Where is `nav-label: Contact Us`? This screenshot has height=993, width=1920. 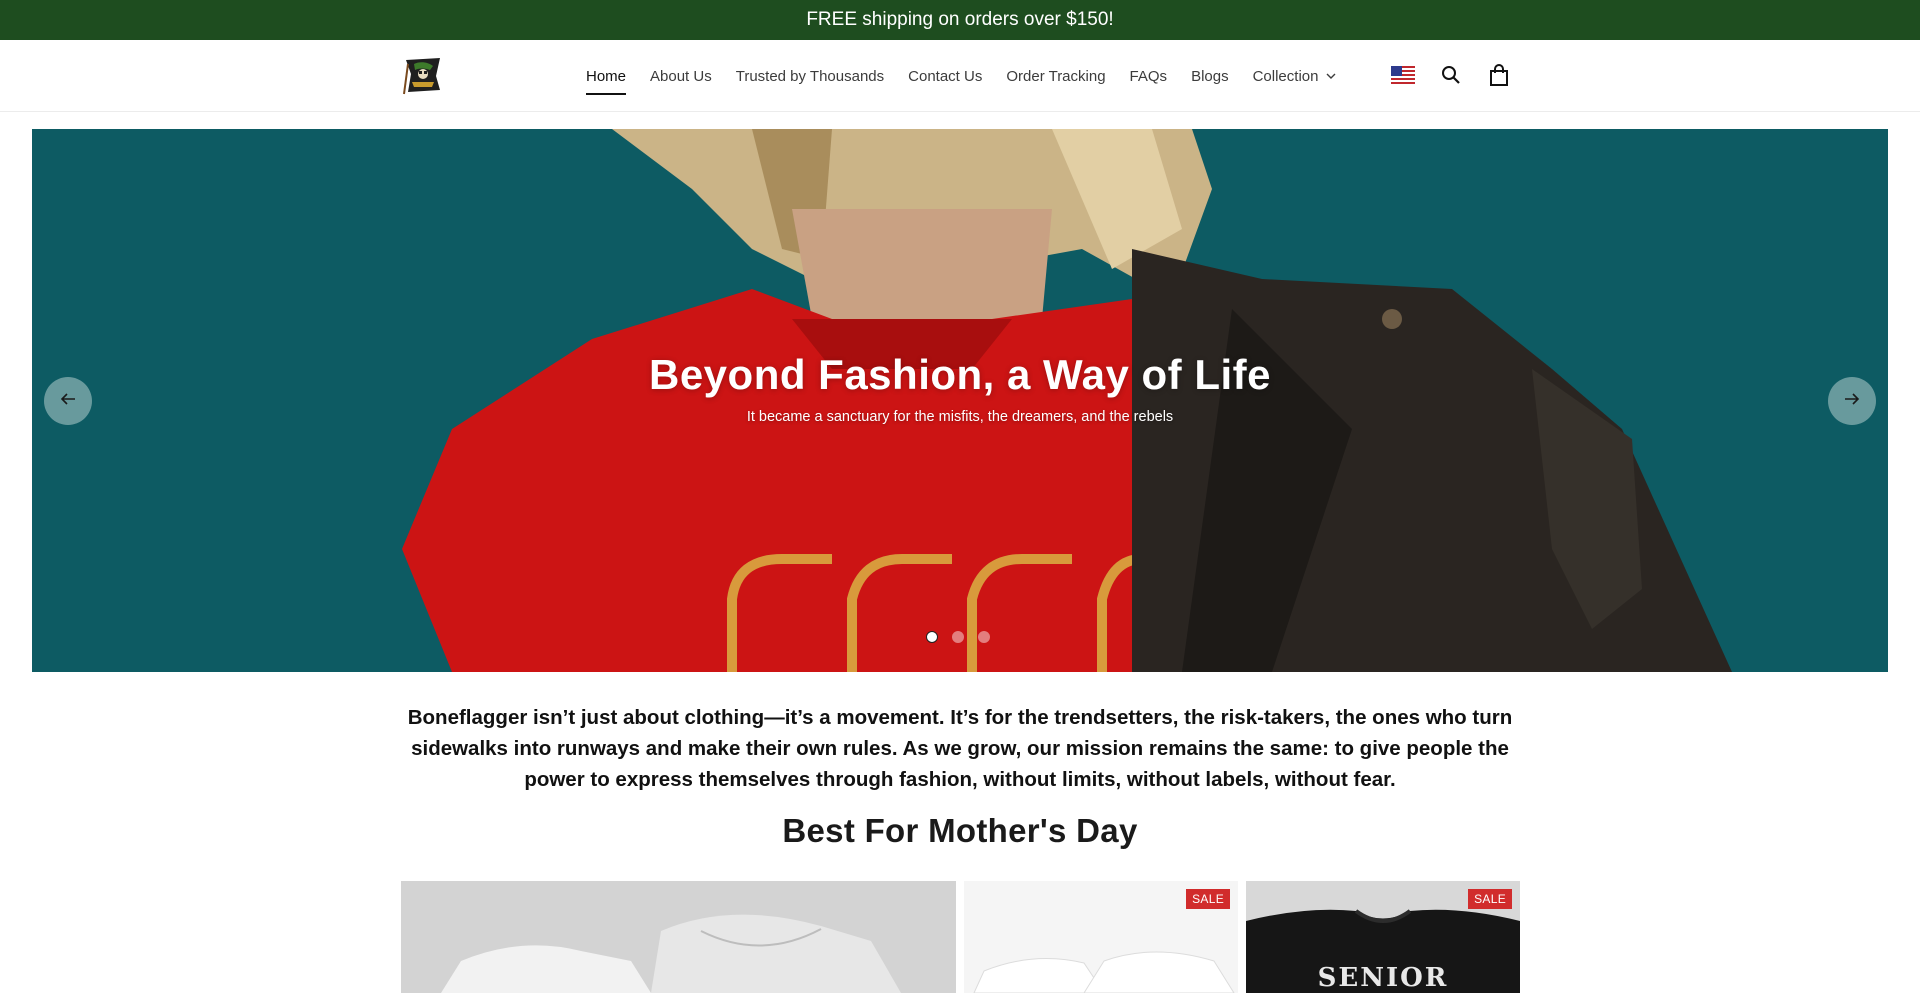
nav-label: Contact Us is located at coordinates (945, 76).